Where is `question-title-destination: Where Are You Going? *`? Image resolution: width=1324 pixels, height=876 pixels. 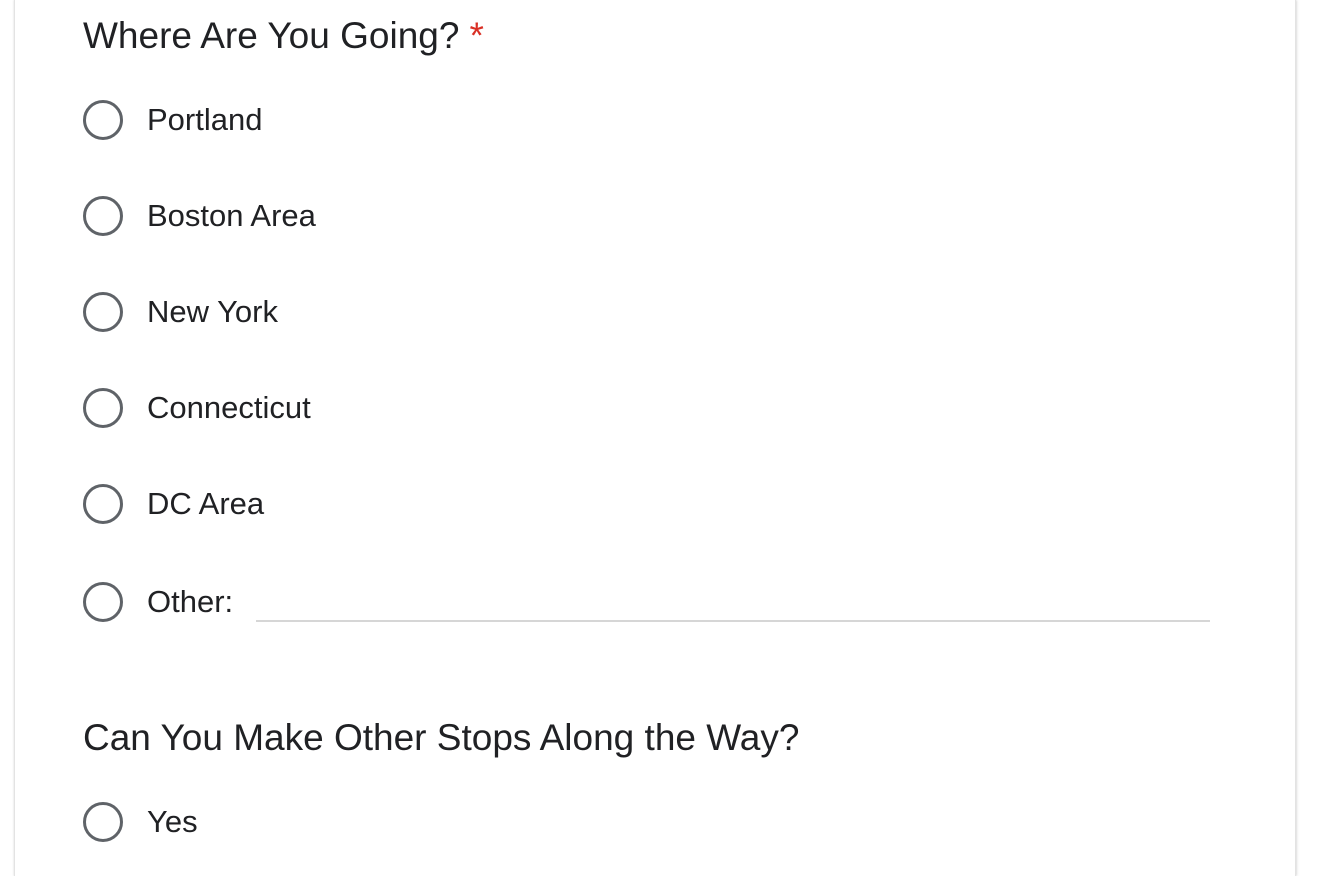 question-title-destination: Where Are You Going? * is located at coordinates (283, 36).